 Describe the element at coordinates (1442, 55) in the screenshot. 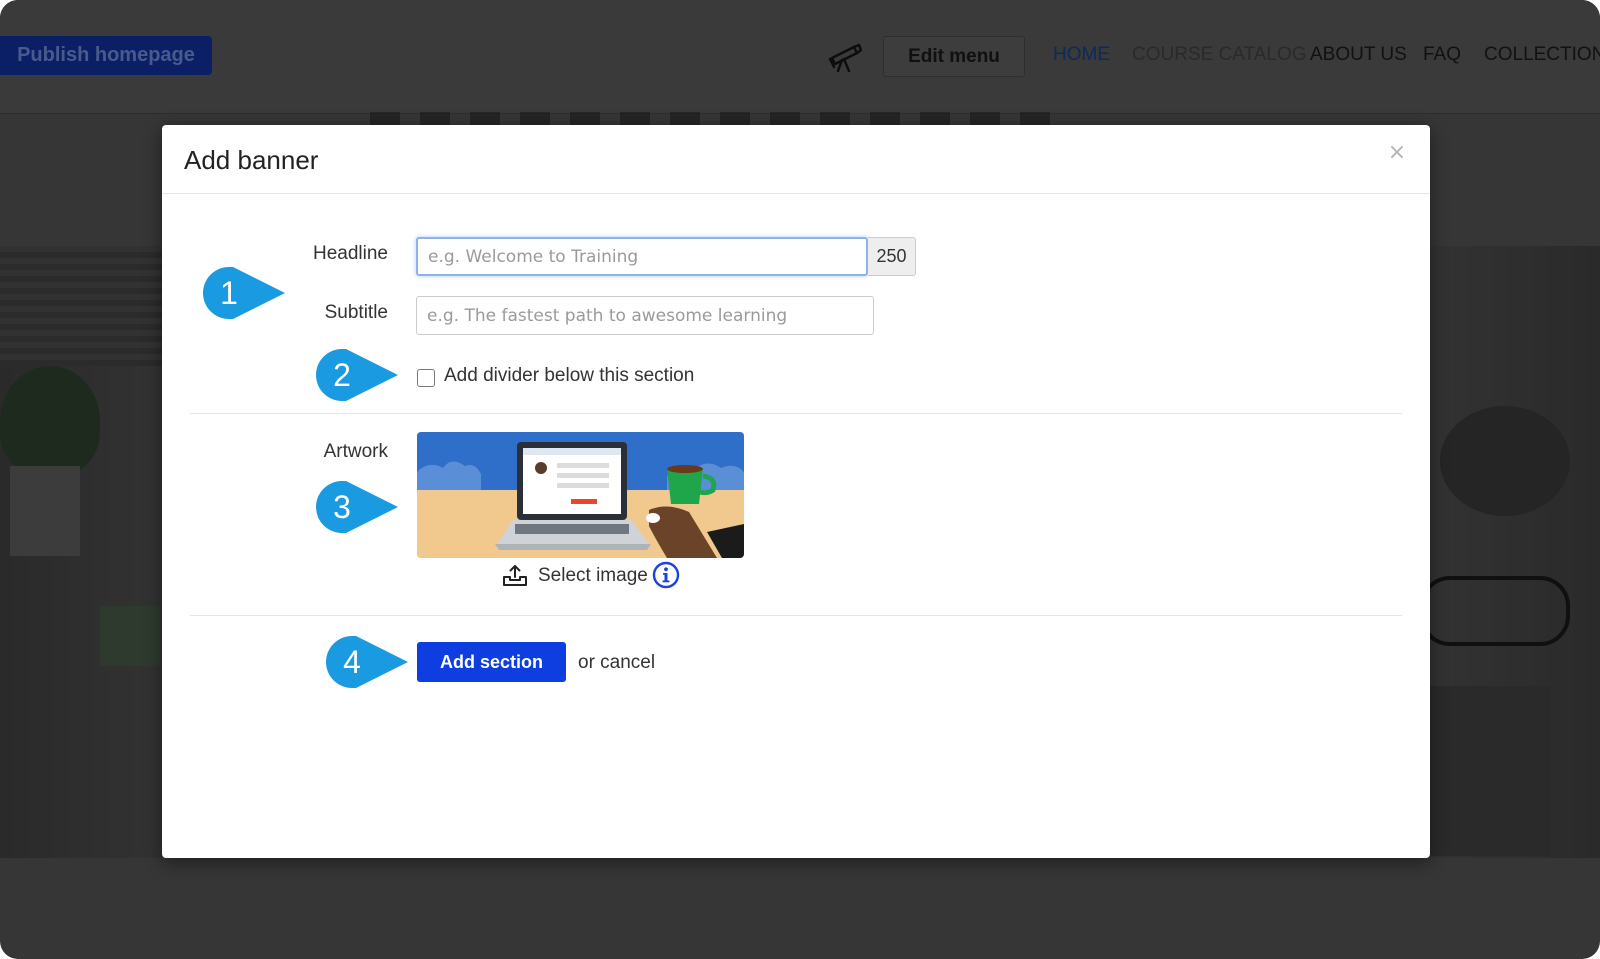

I see `nav-item-faq: FAQ` at that location.